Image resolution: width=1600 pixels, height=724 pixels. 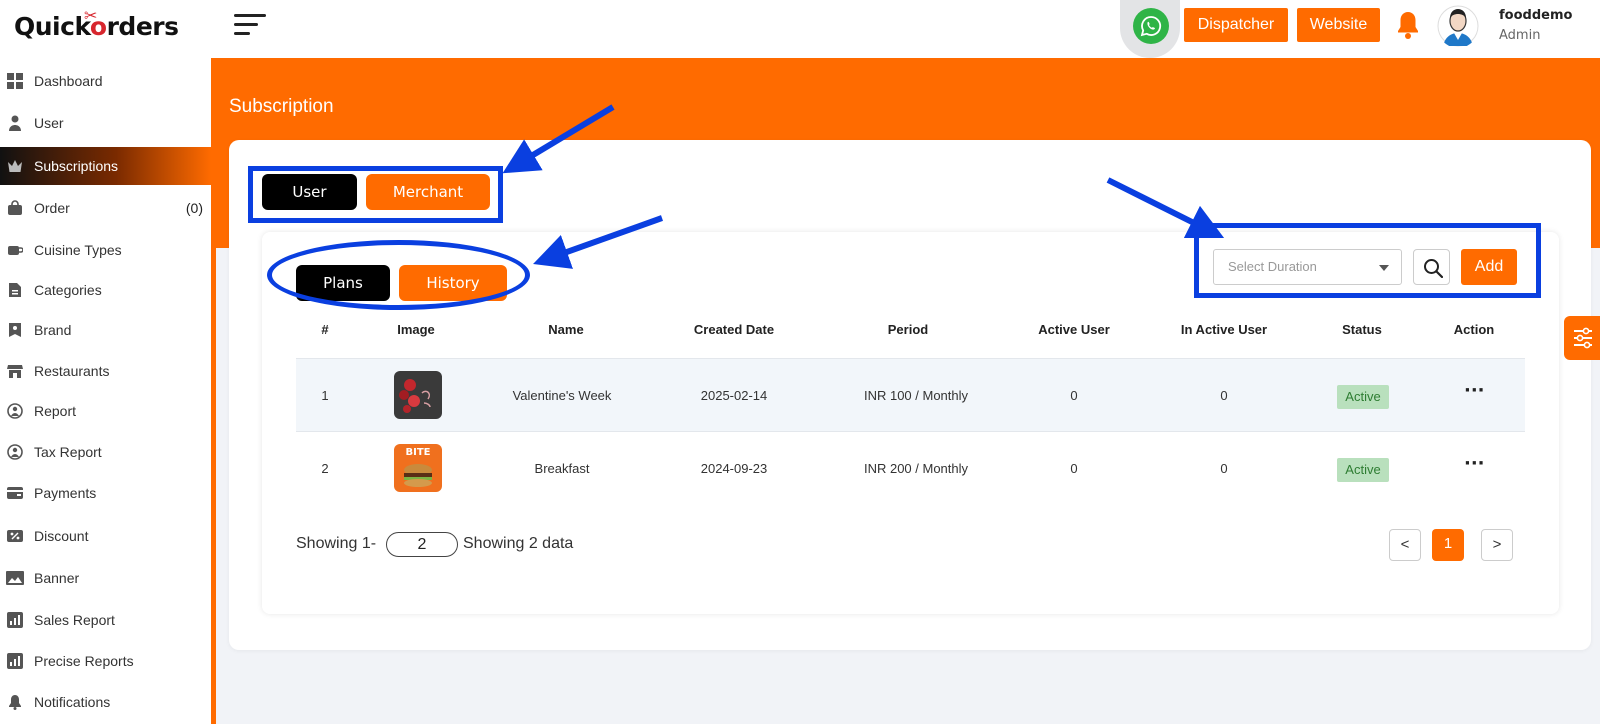 I want to click on cup-icon, so click(x=15, y=250).